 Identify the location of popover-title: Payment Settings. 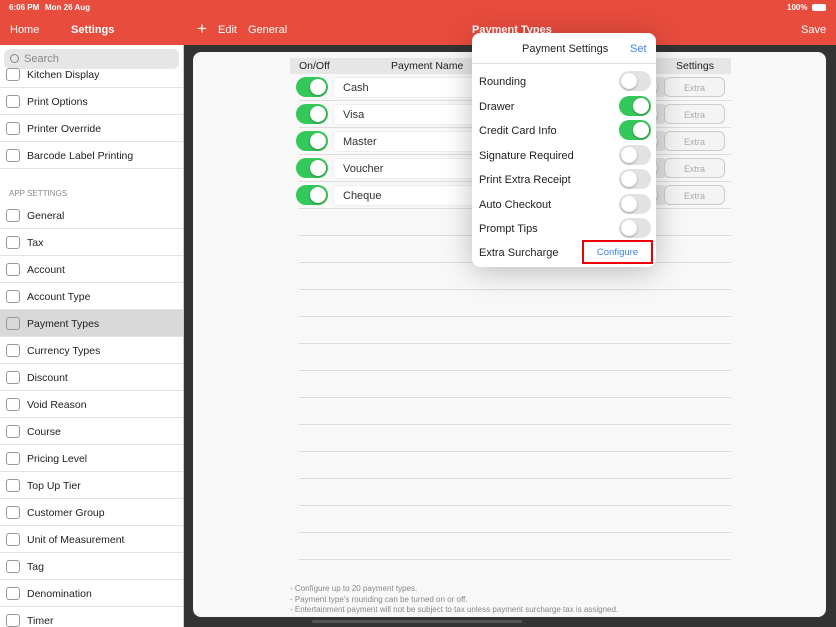
(565, 49).